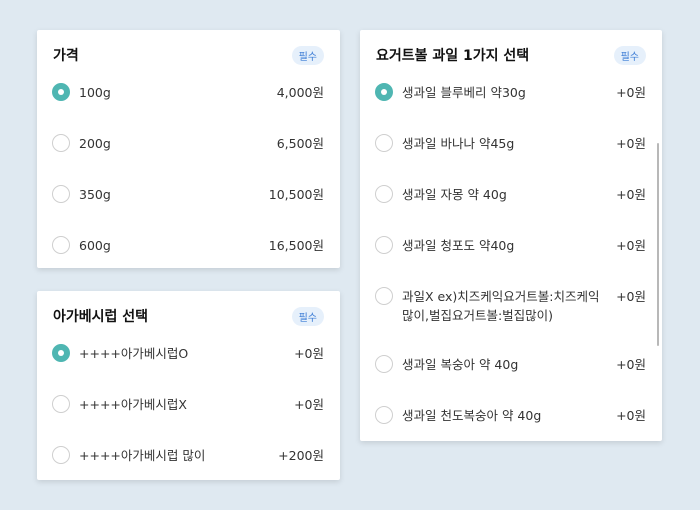  What do you see at coordinates (296, 245) in the screenshot?
I see `option-price: 16,500원` at bounding box center [296, 245].